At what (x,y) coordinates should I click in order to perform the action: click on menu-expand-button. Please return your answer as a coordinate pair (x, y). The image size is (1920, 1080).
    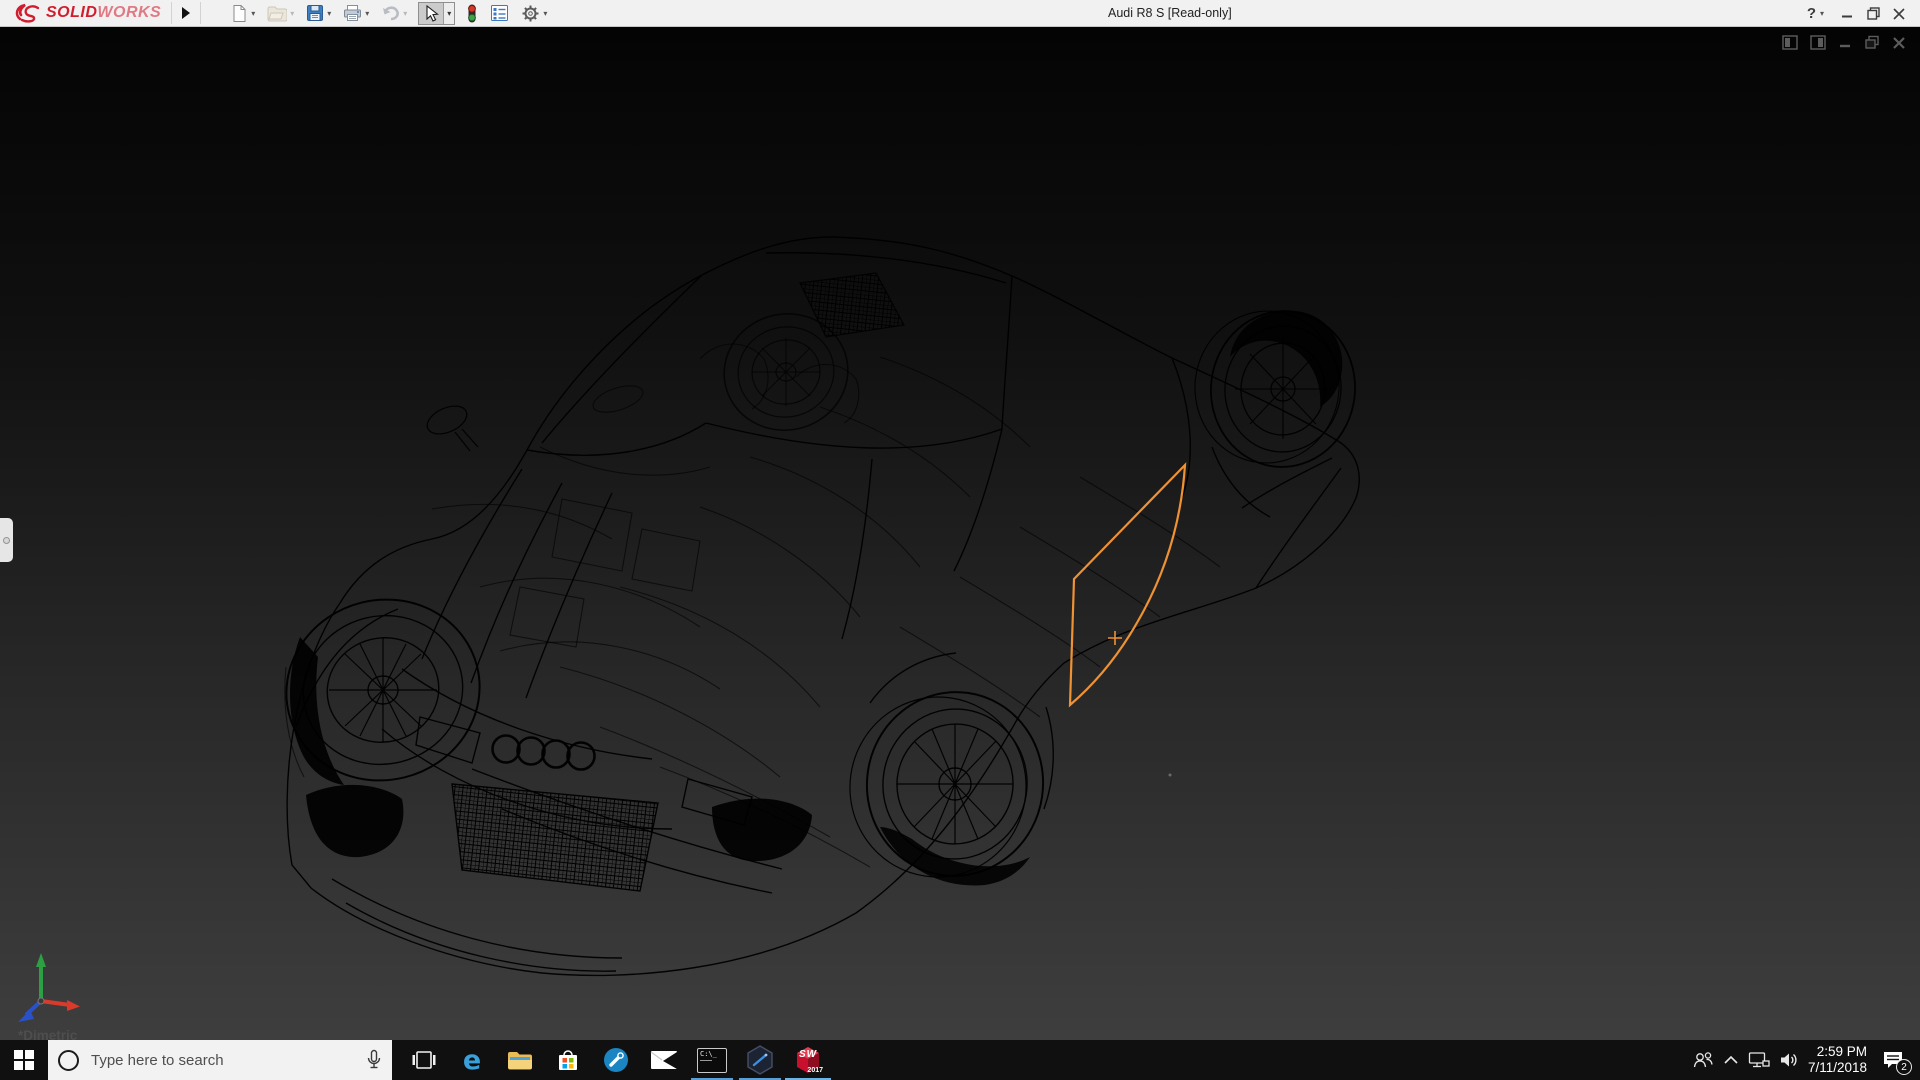
    Looking at the image, I should click on (186, 13).